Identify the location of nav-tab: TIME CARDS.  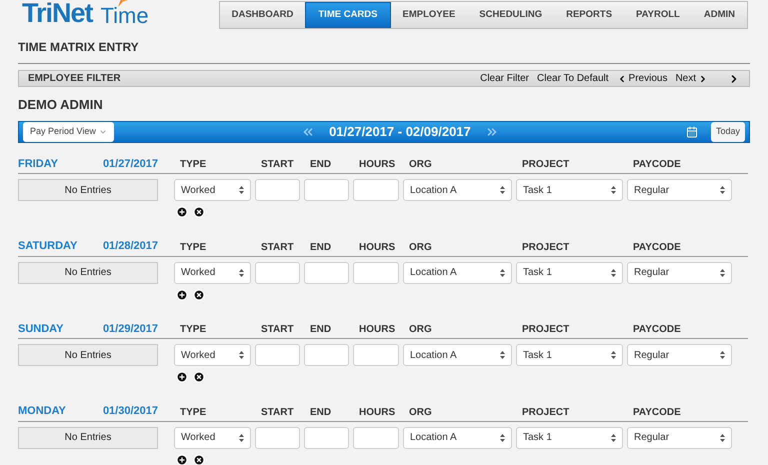
(347, 15).